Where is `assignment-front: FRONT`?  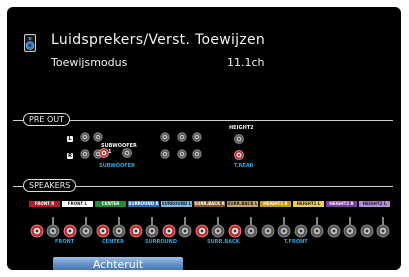
assignment-front: FRONT is located at coordinates (65, 242).